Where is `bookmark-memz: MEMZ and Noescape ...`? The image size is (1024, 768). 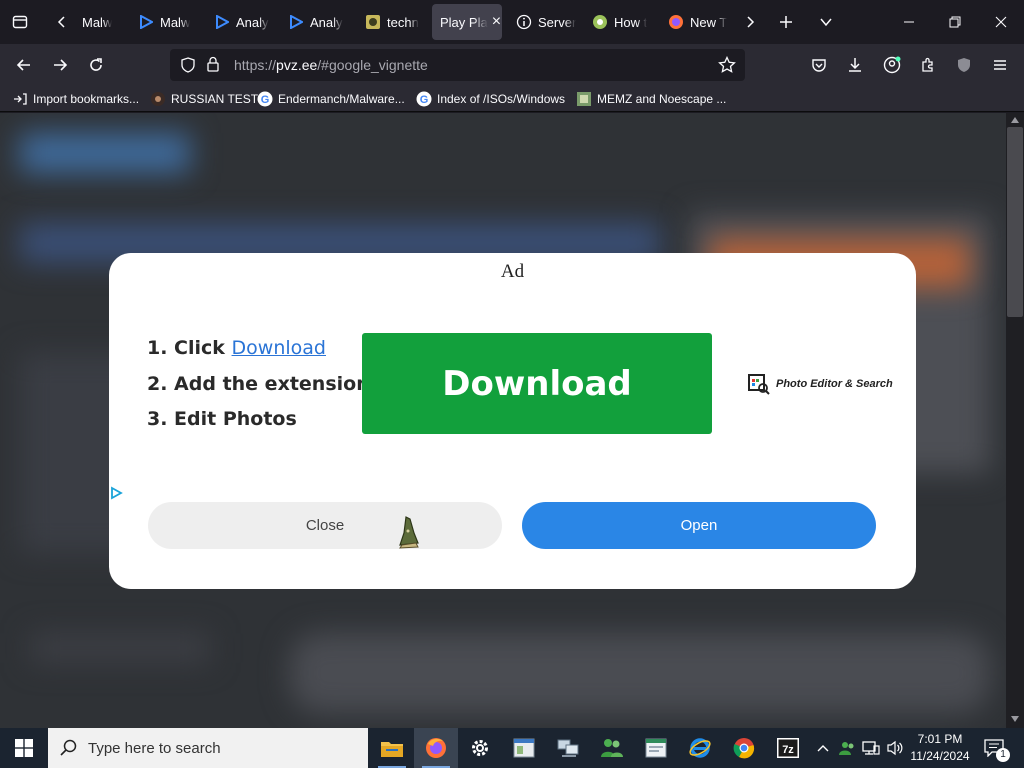 bookmark-memz: MEMZ and Noescape ... is located at coordinates (651, 99).